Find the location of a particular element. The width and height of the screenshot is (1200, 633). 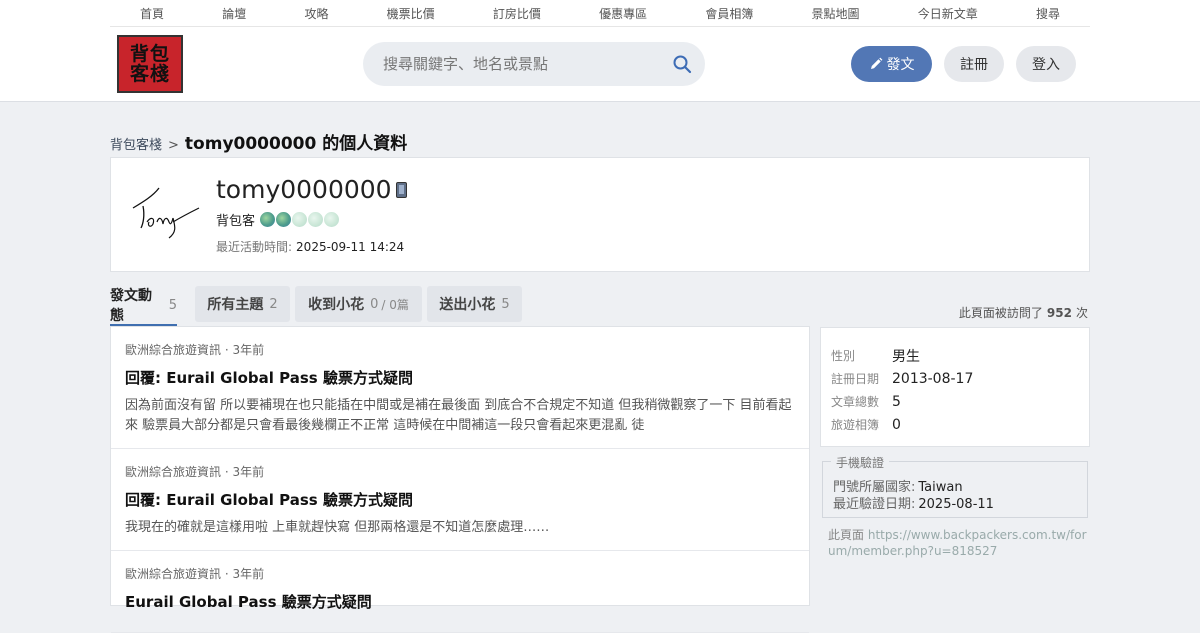

nav-guides: 攻略 is located at coordinates (316, 13).